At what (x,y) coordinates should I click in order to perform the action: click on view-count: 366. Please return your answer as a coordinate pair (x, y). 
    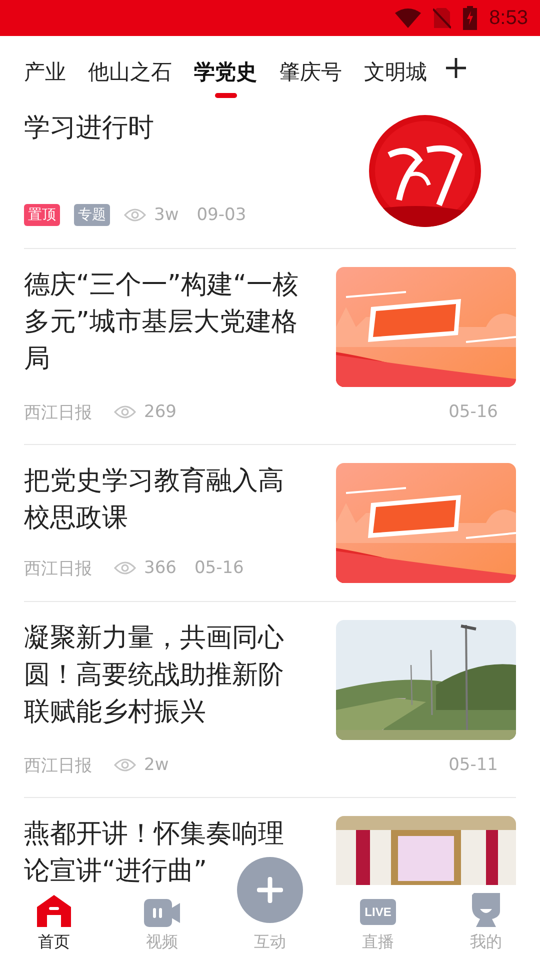
    Looking at the image, I should click on (160, 568).